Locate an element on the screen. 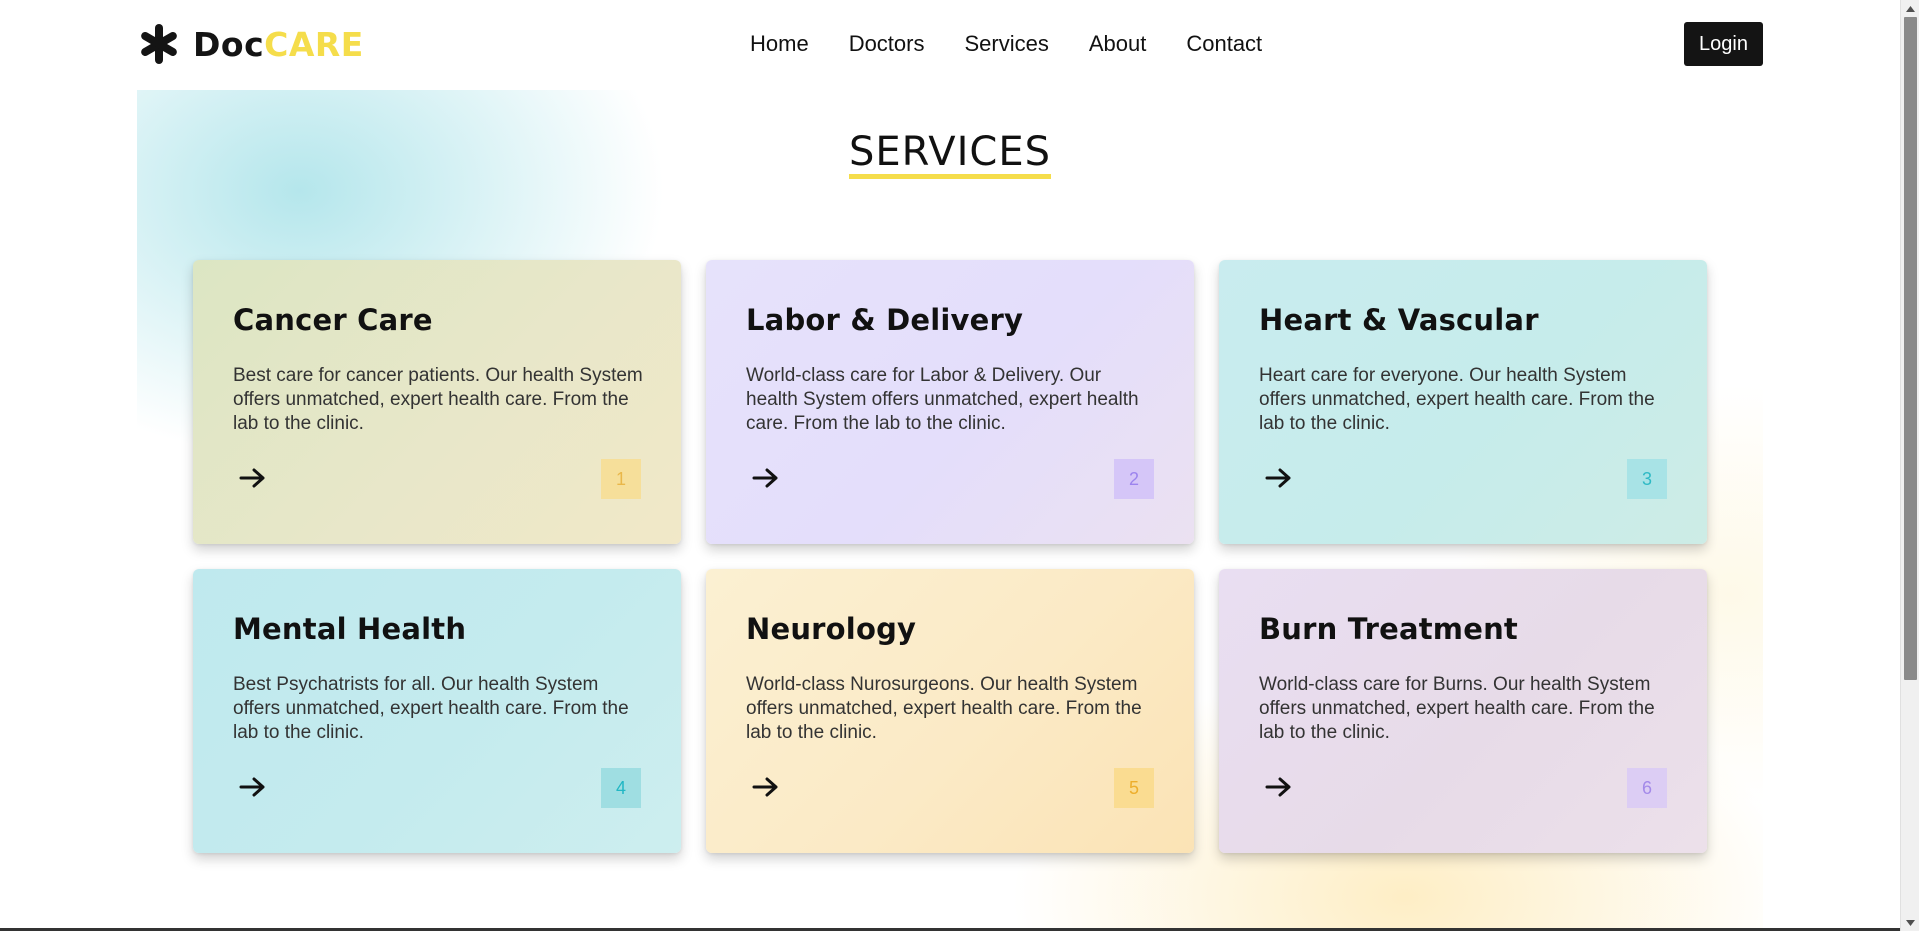 This screenshot has height=931, width=1919. scroll-down-icon is located at coordinates (1910, 922).